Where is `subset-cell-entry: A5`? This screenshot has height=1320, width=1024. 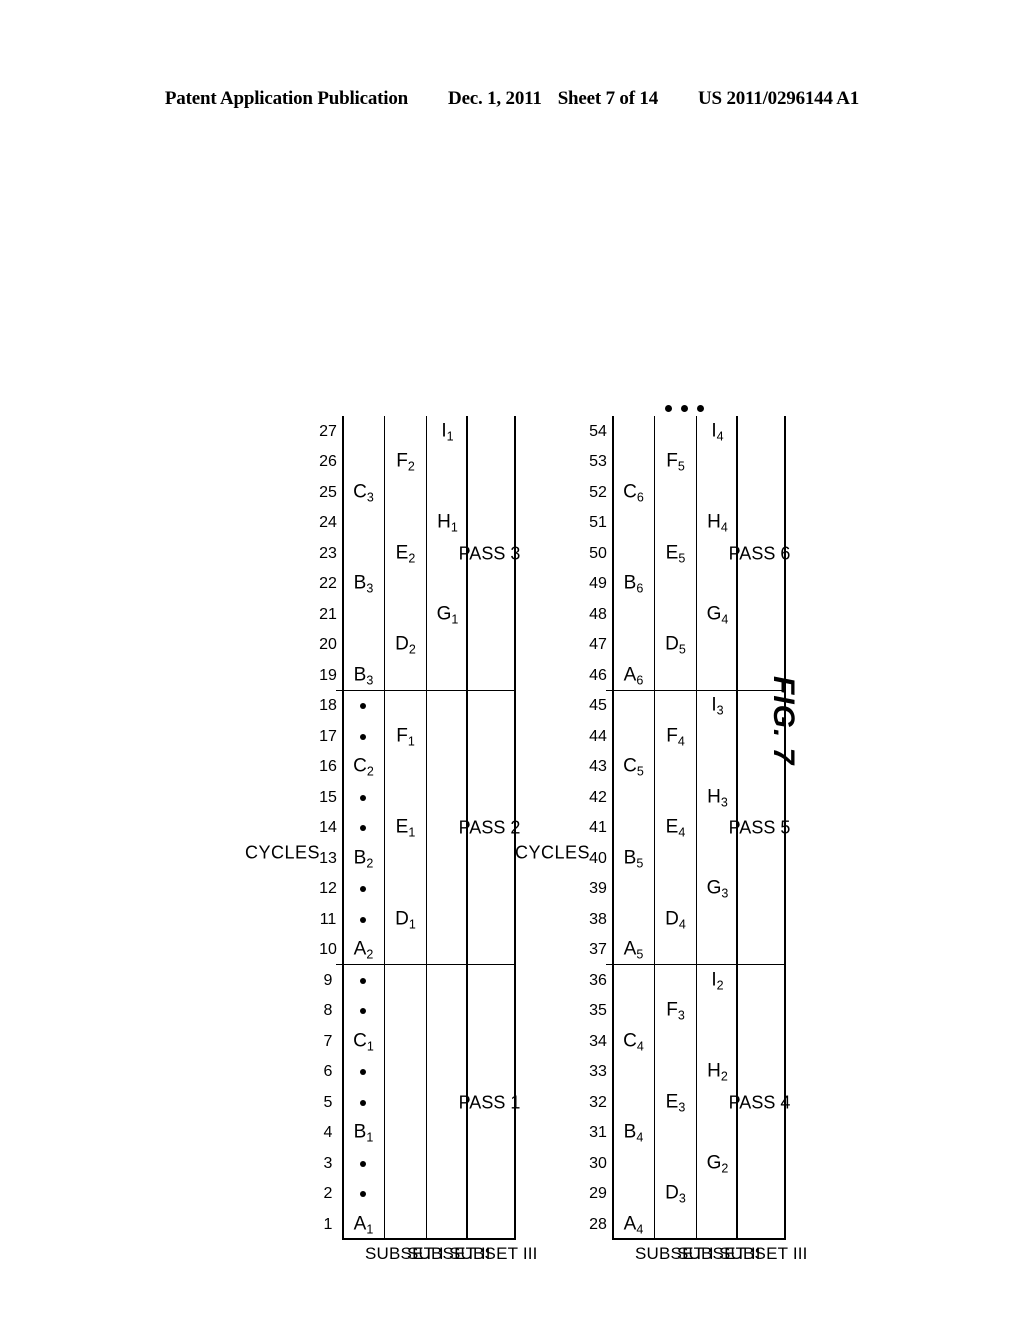
subset-cell-entry: A5 is located at coordinates (633, 950).